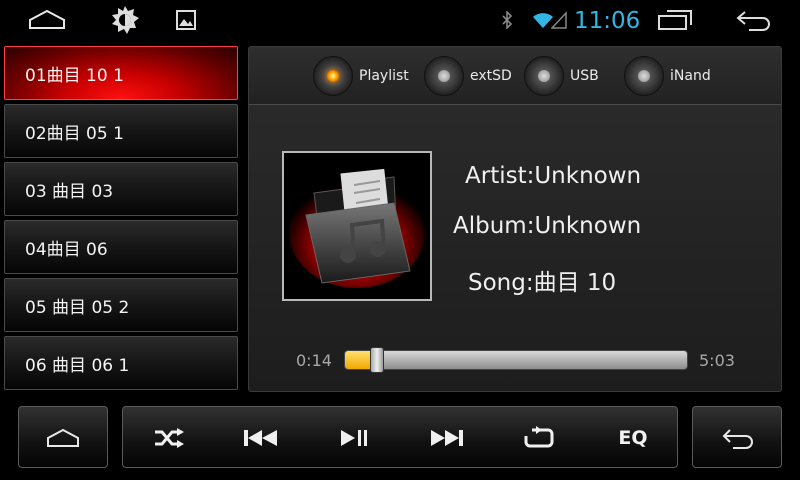 The height and width of the screenshot is (480, 800). Describe the element at coordinates (516, 360) in the screenshot. I see `seek-bar` at that location.